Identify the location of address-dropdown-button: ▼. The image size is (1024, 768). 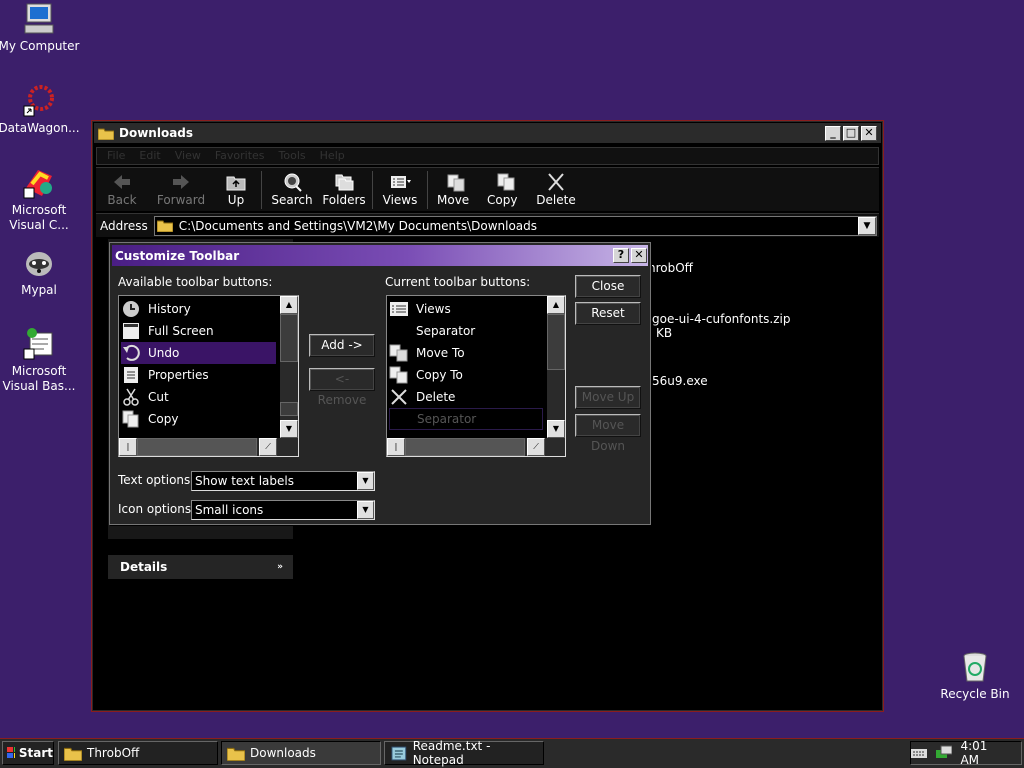
(867, 225).